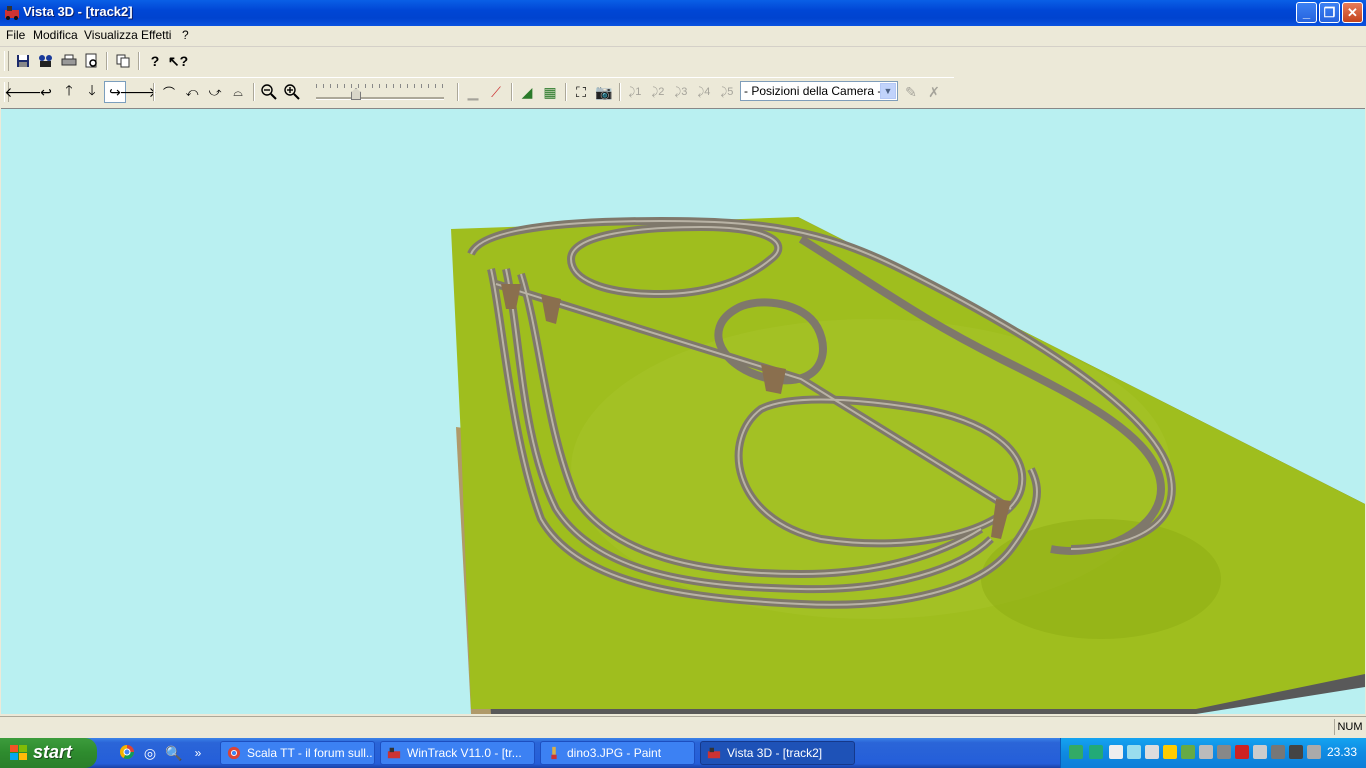  What do you see at coordinates (215, 92) in the screenshot?
I see `view-rotate-right-icon: ⤻` at bounding box center [215, 92].